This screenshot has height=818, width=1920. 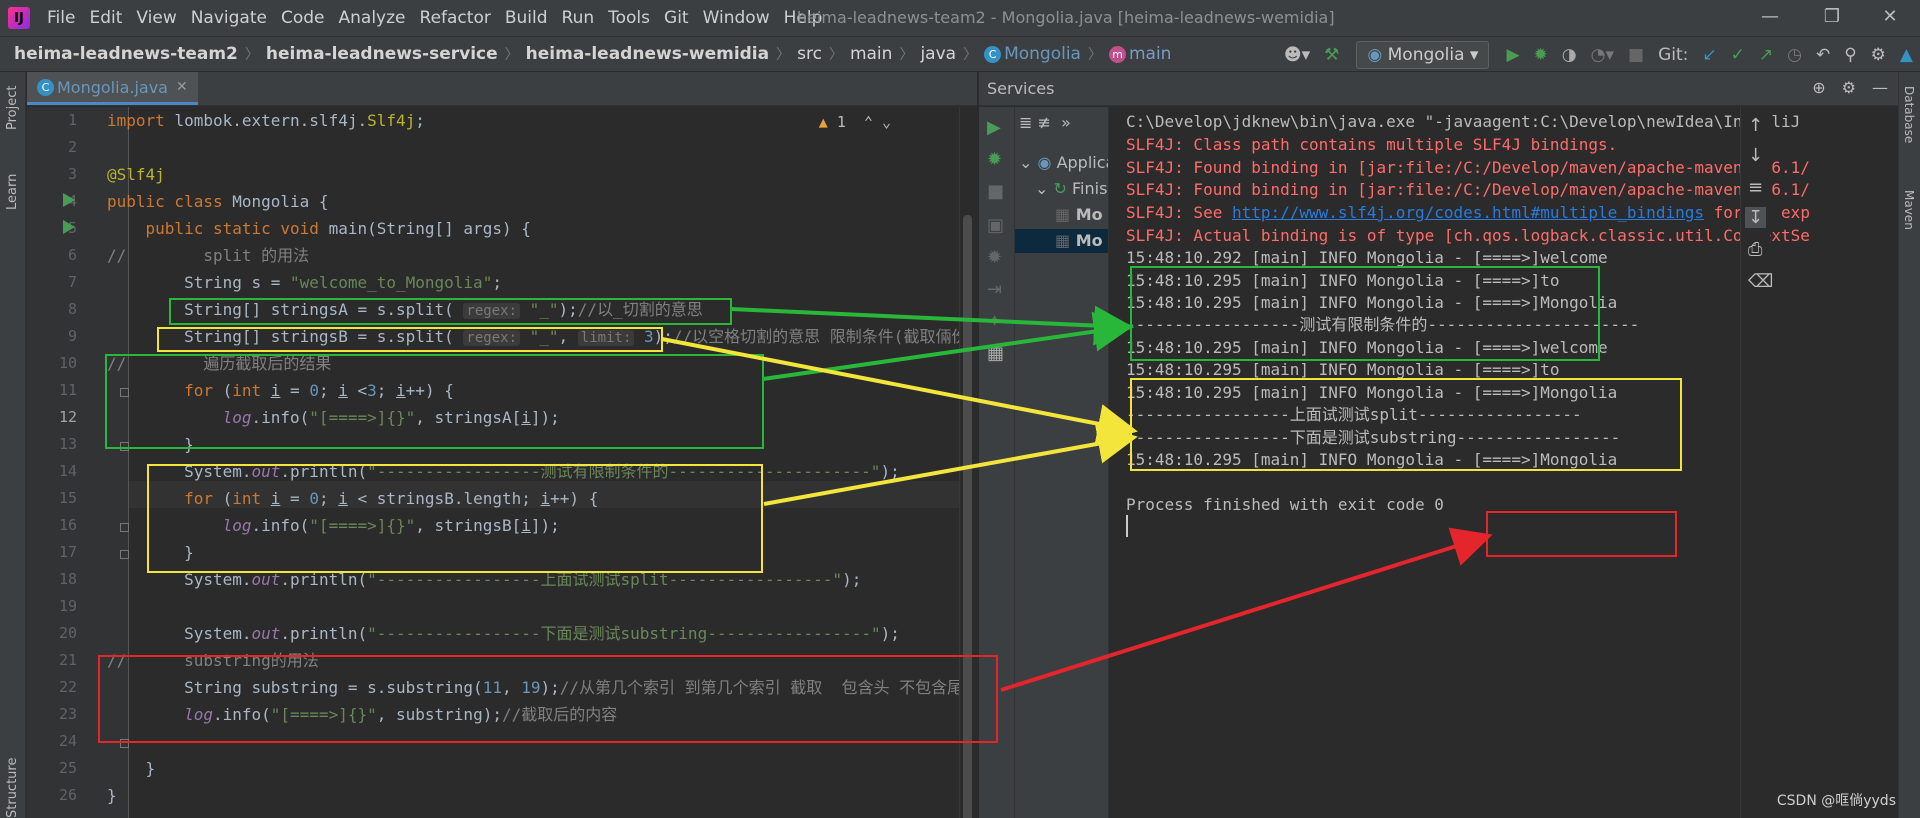 I want to click on tree-node-application: ⌄ ◉ Applicat, so click(x=1063, y=163).